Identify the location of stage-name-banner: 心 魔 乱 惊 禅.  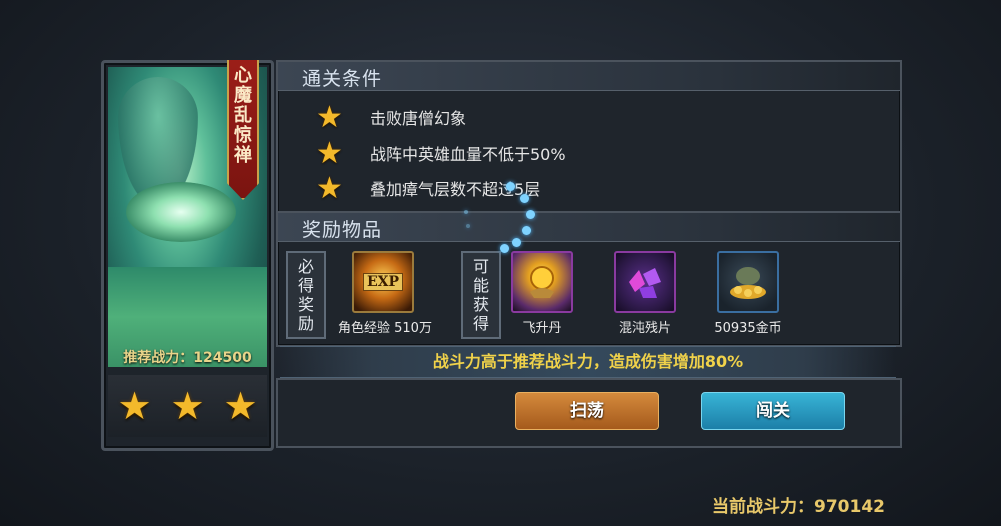
(243, 130).